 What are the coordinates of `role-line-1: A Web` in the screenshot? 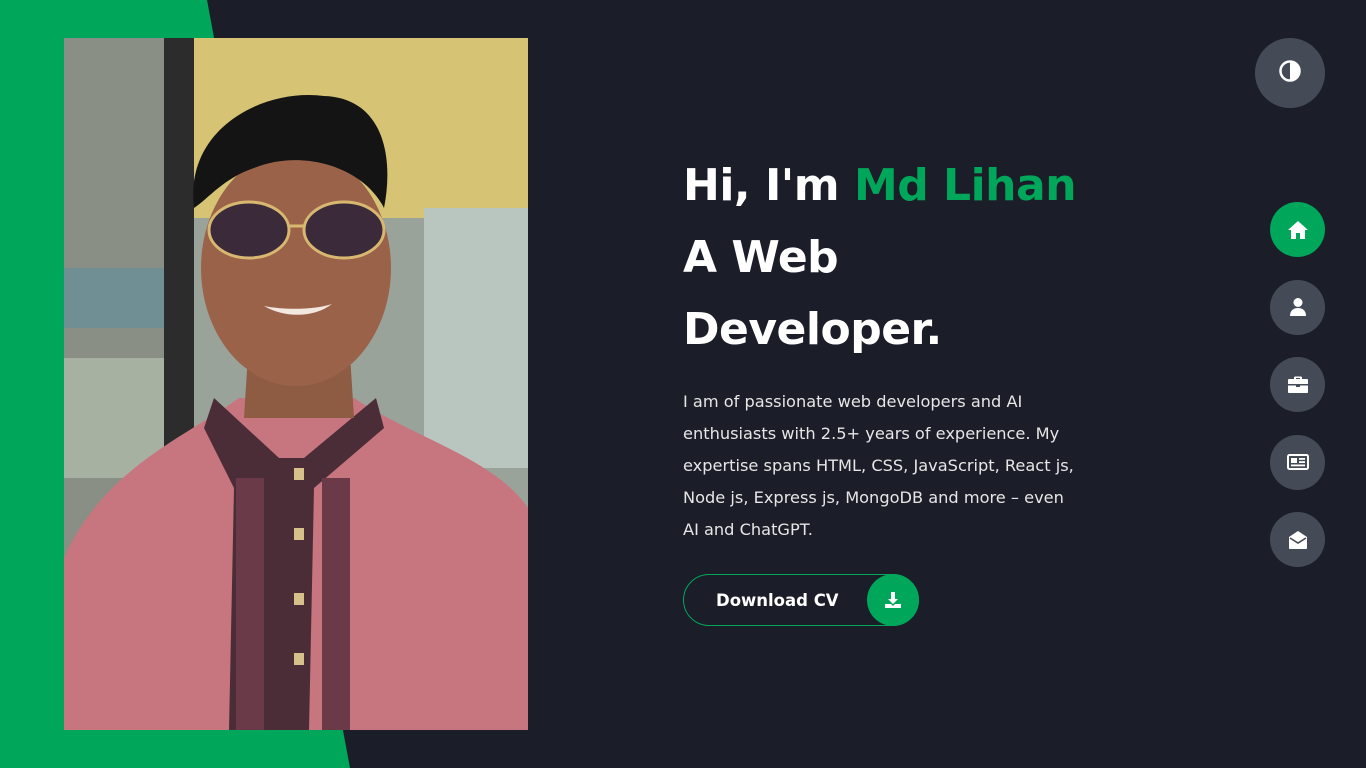 It's located at (761, 257).